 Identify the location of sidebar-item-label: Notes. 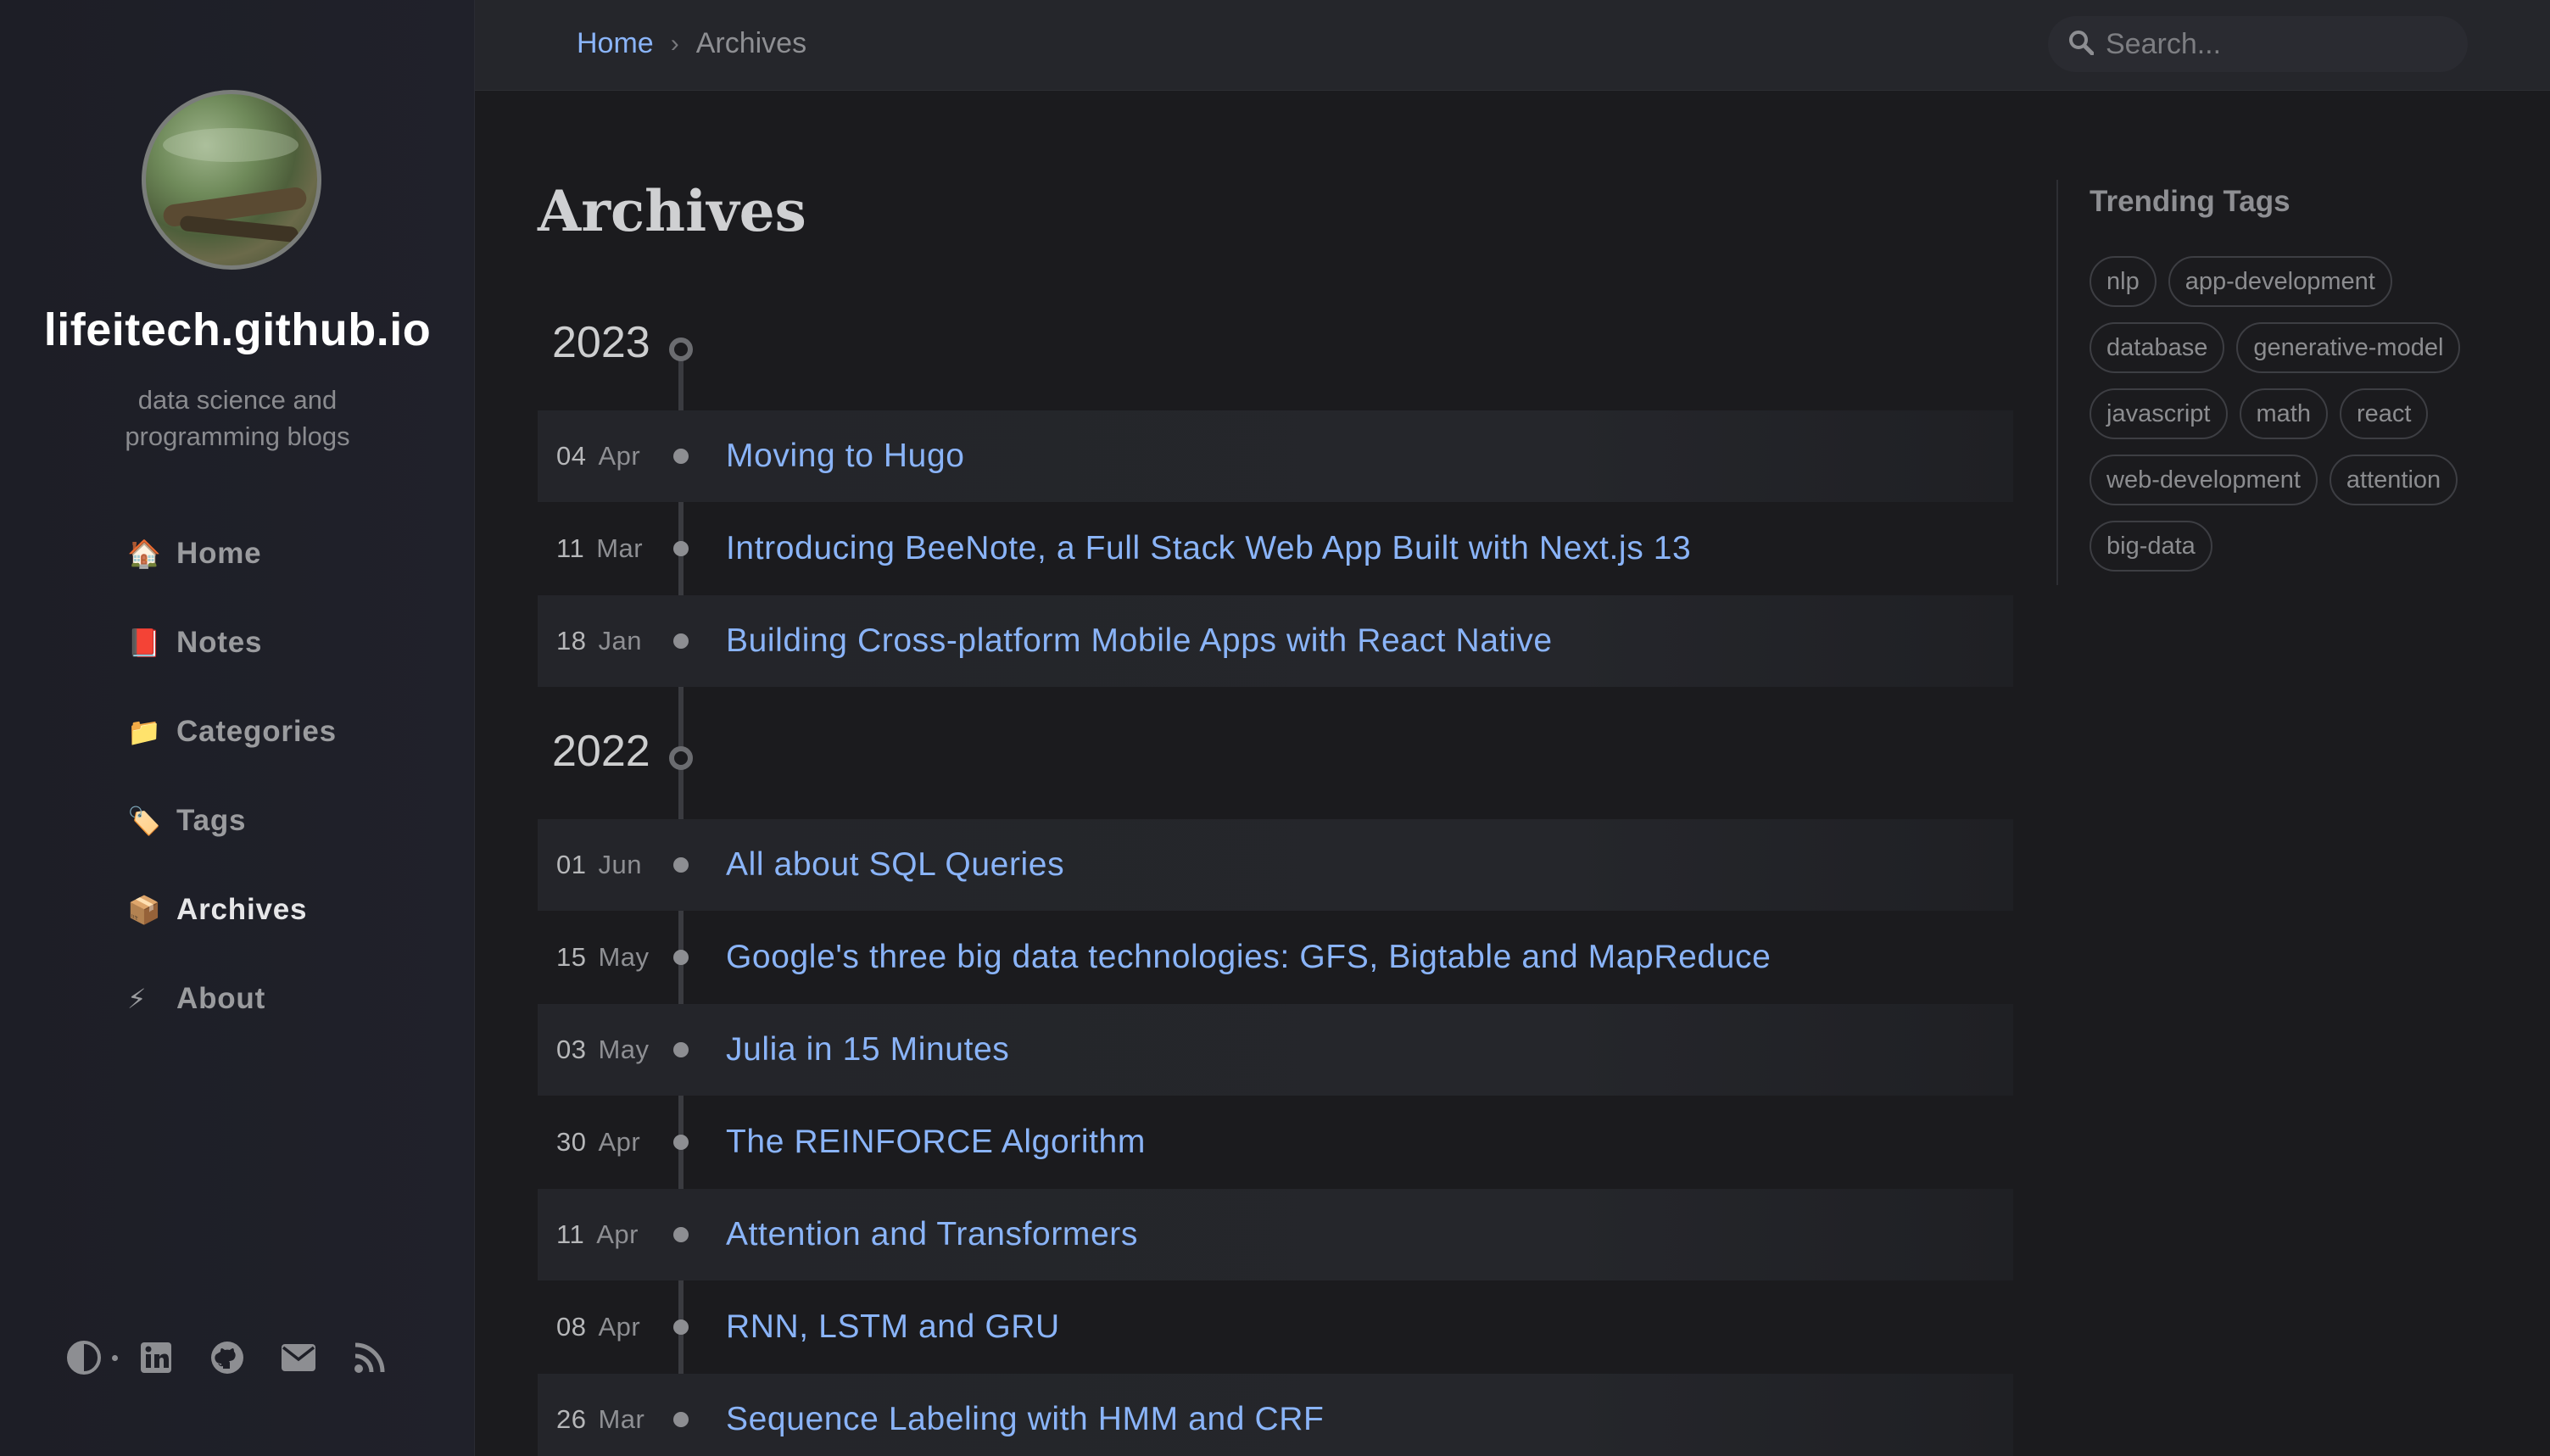
(219, 642).